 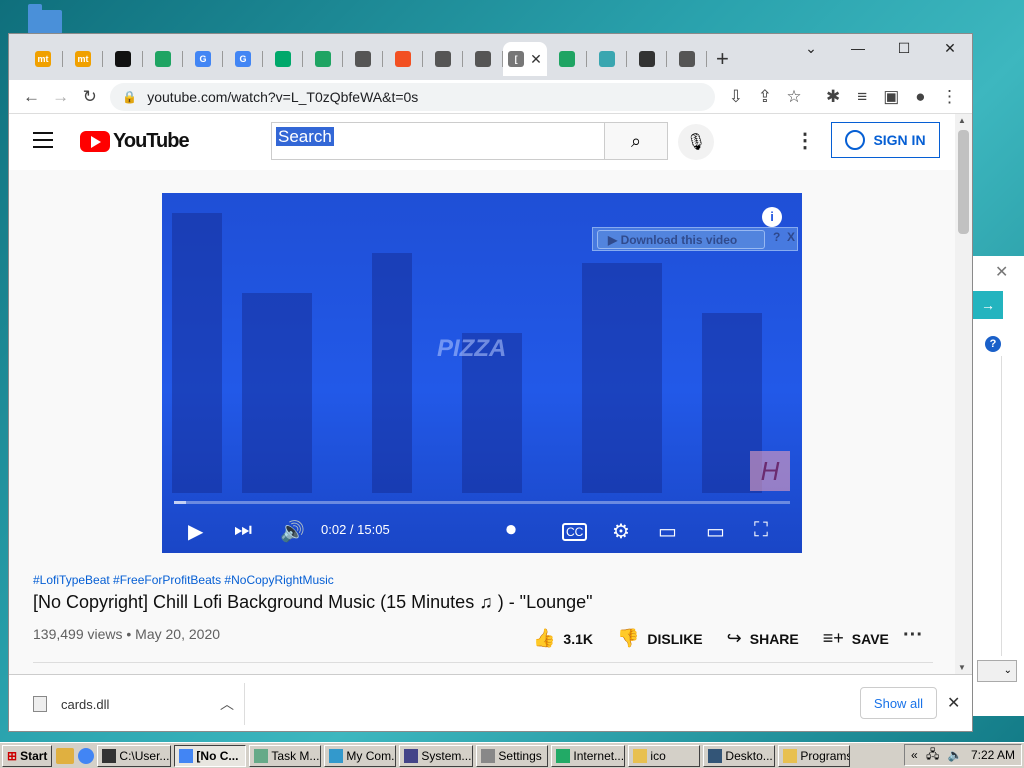 I want to click on download-help-icon: ?, so click(x=776, y=237).